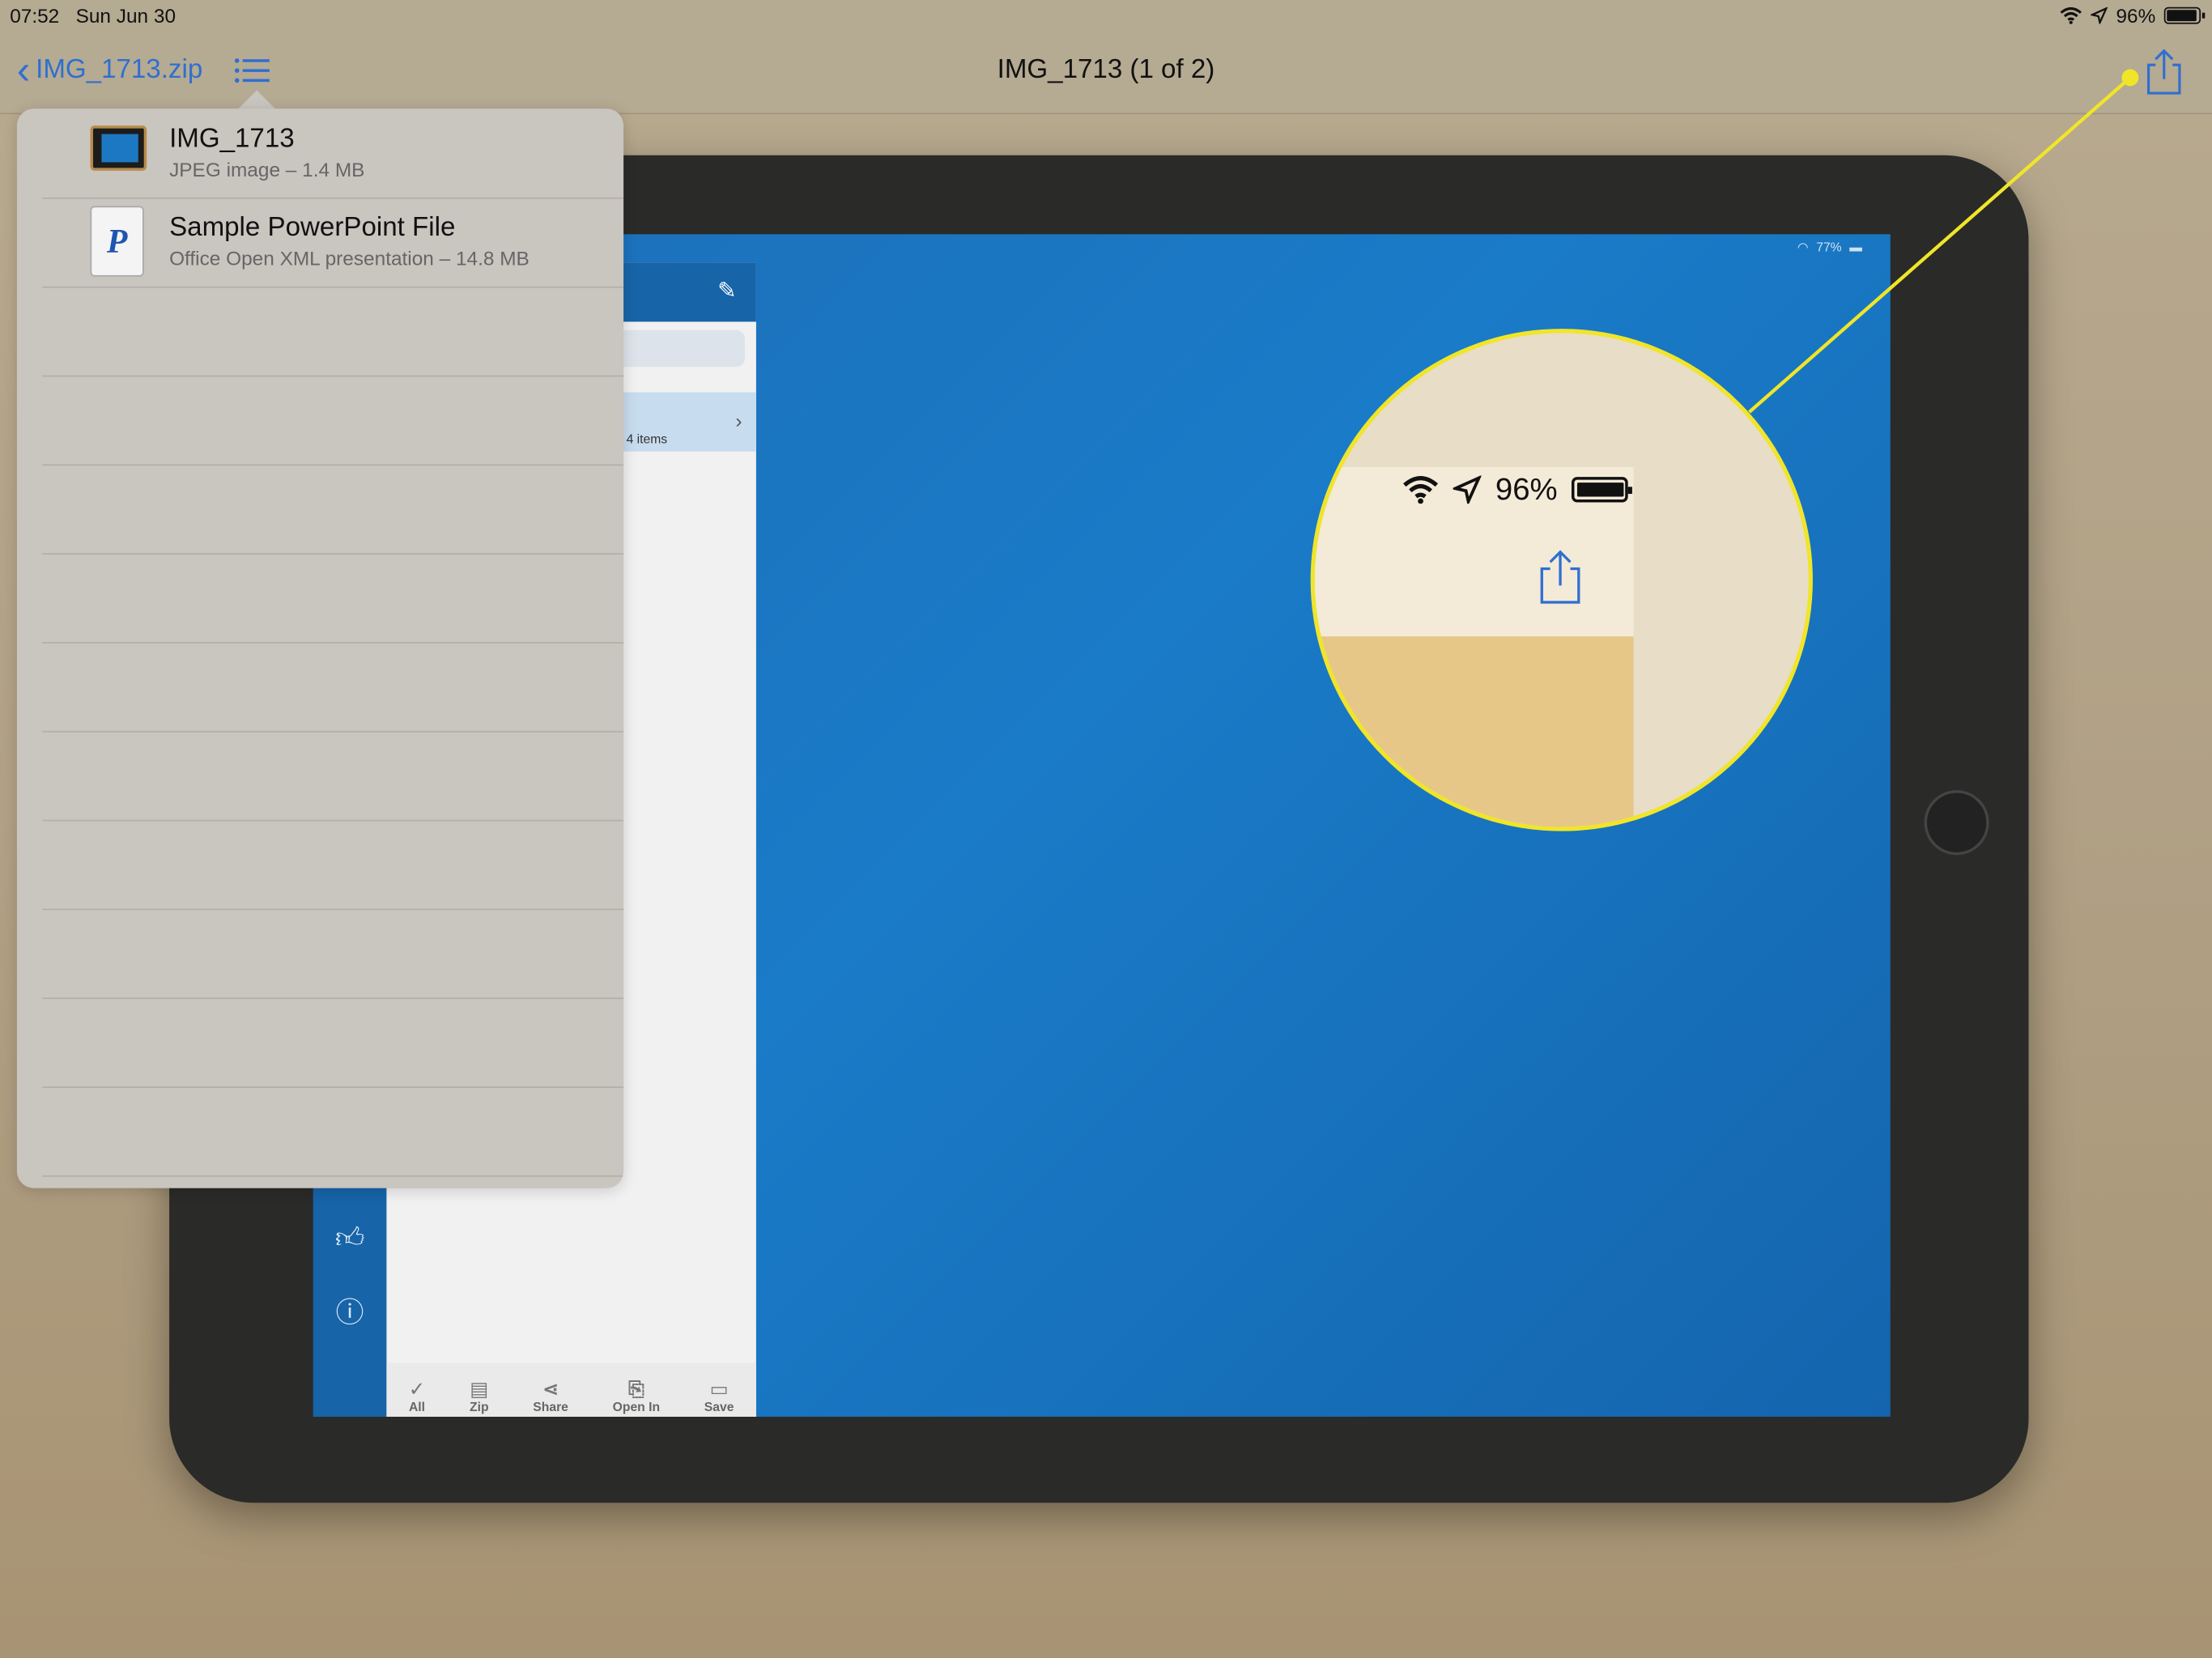 The width and height of the screenshot is (2212, 1658). I want to click on magnified-share-icon, so click(1560, 577).